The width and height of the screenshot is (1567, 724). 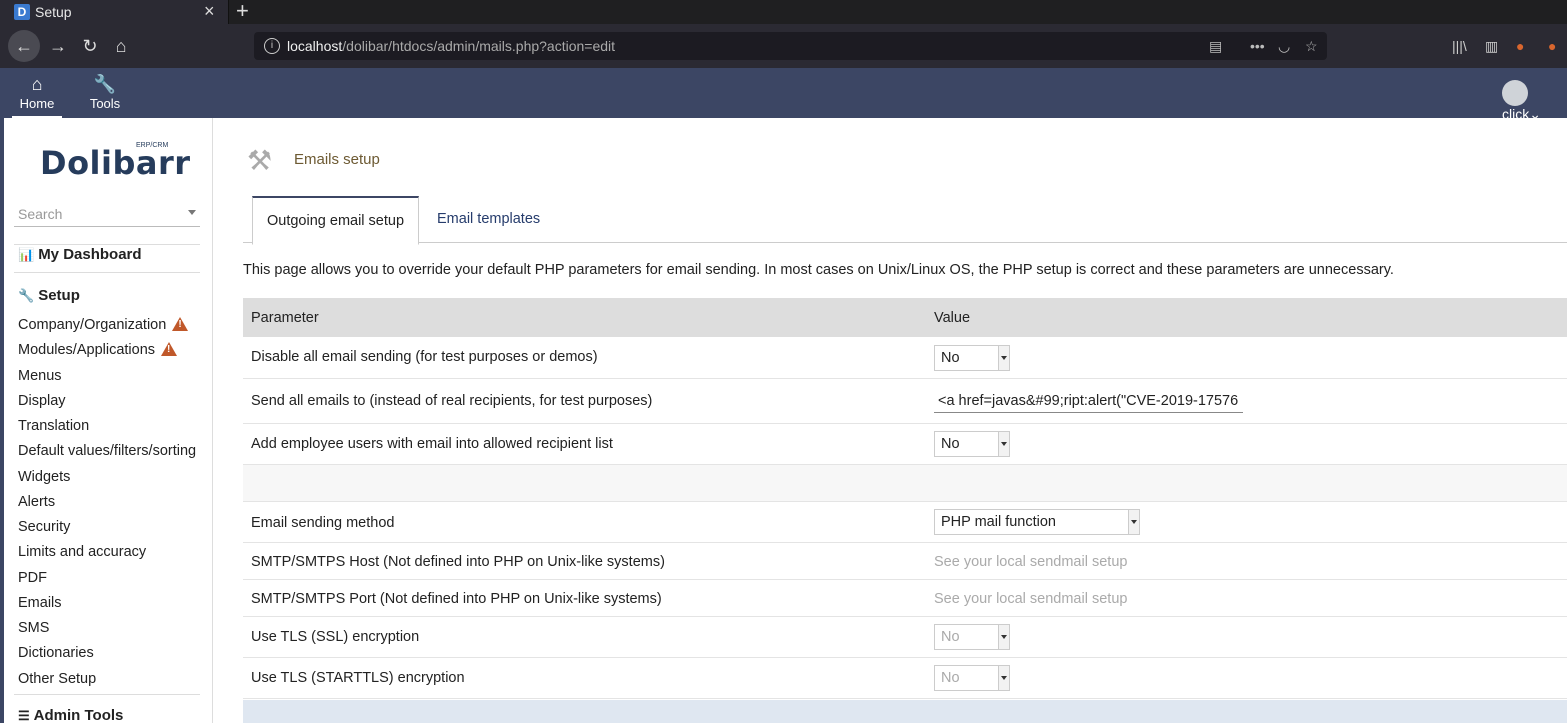 I want to click on sidebar-item-security: Security, so click(x=44, y=527).